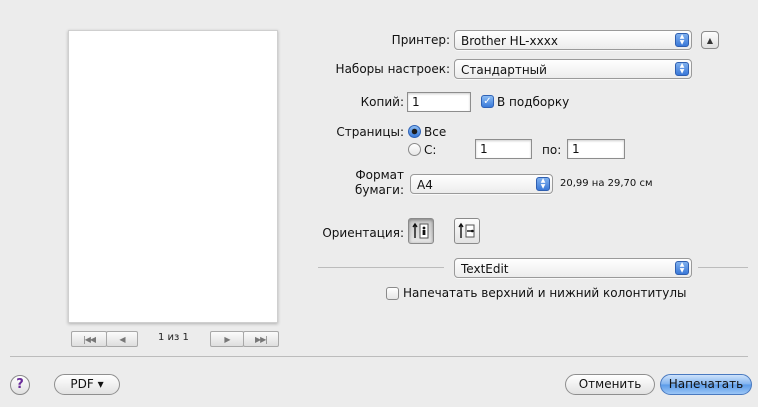 This screenshot has height=407, width=758. What do you see at coordinates (503, 149) in the screenshot?
I see `pages-from-field: 1` at bounding box center [503, 149].